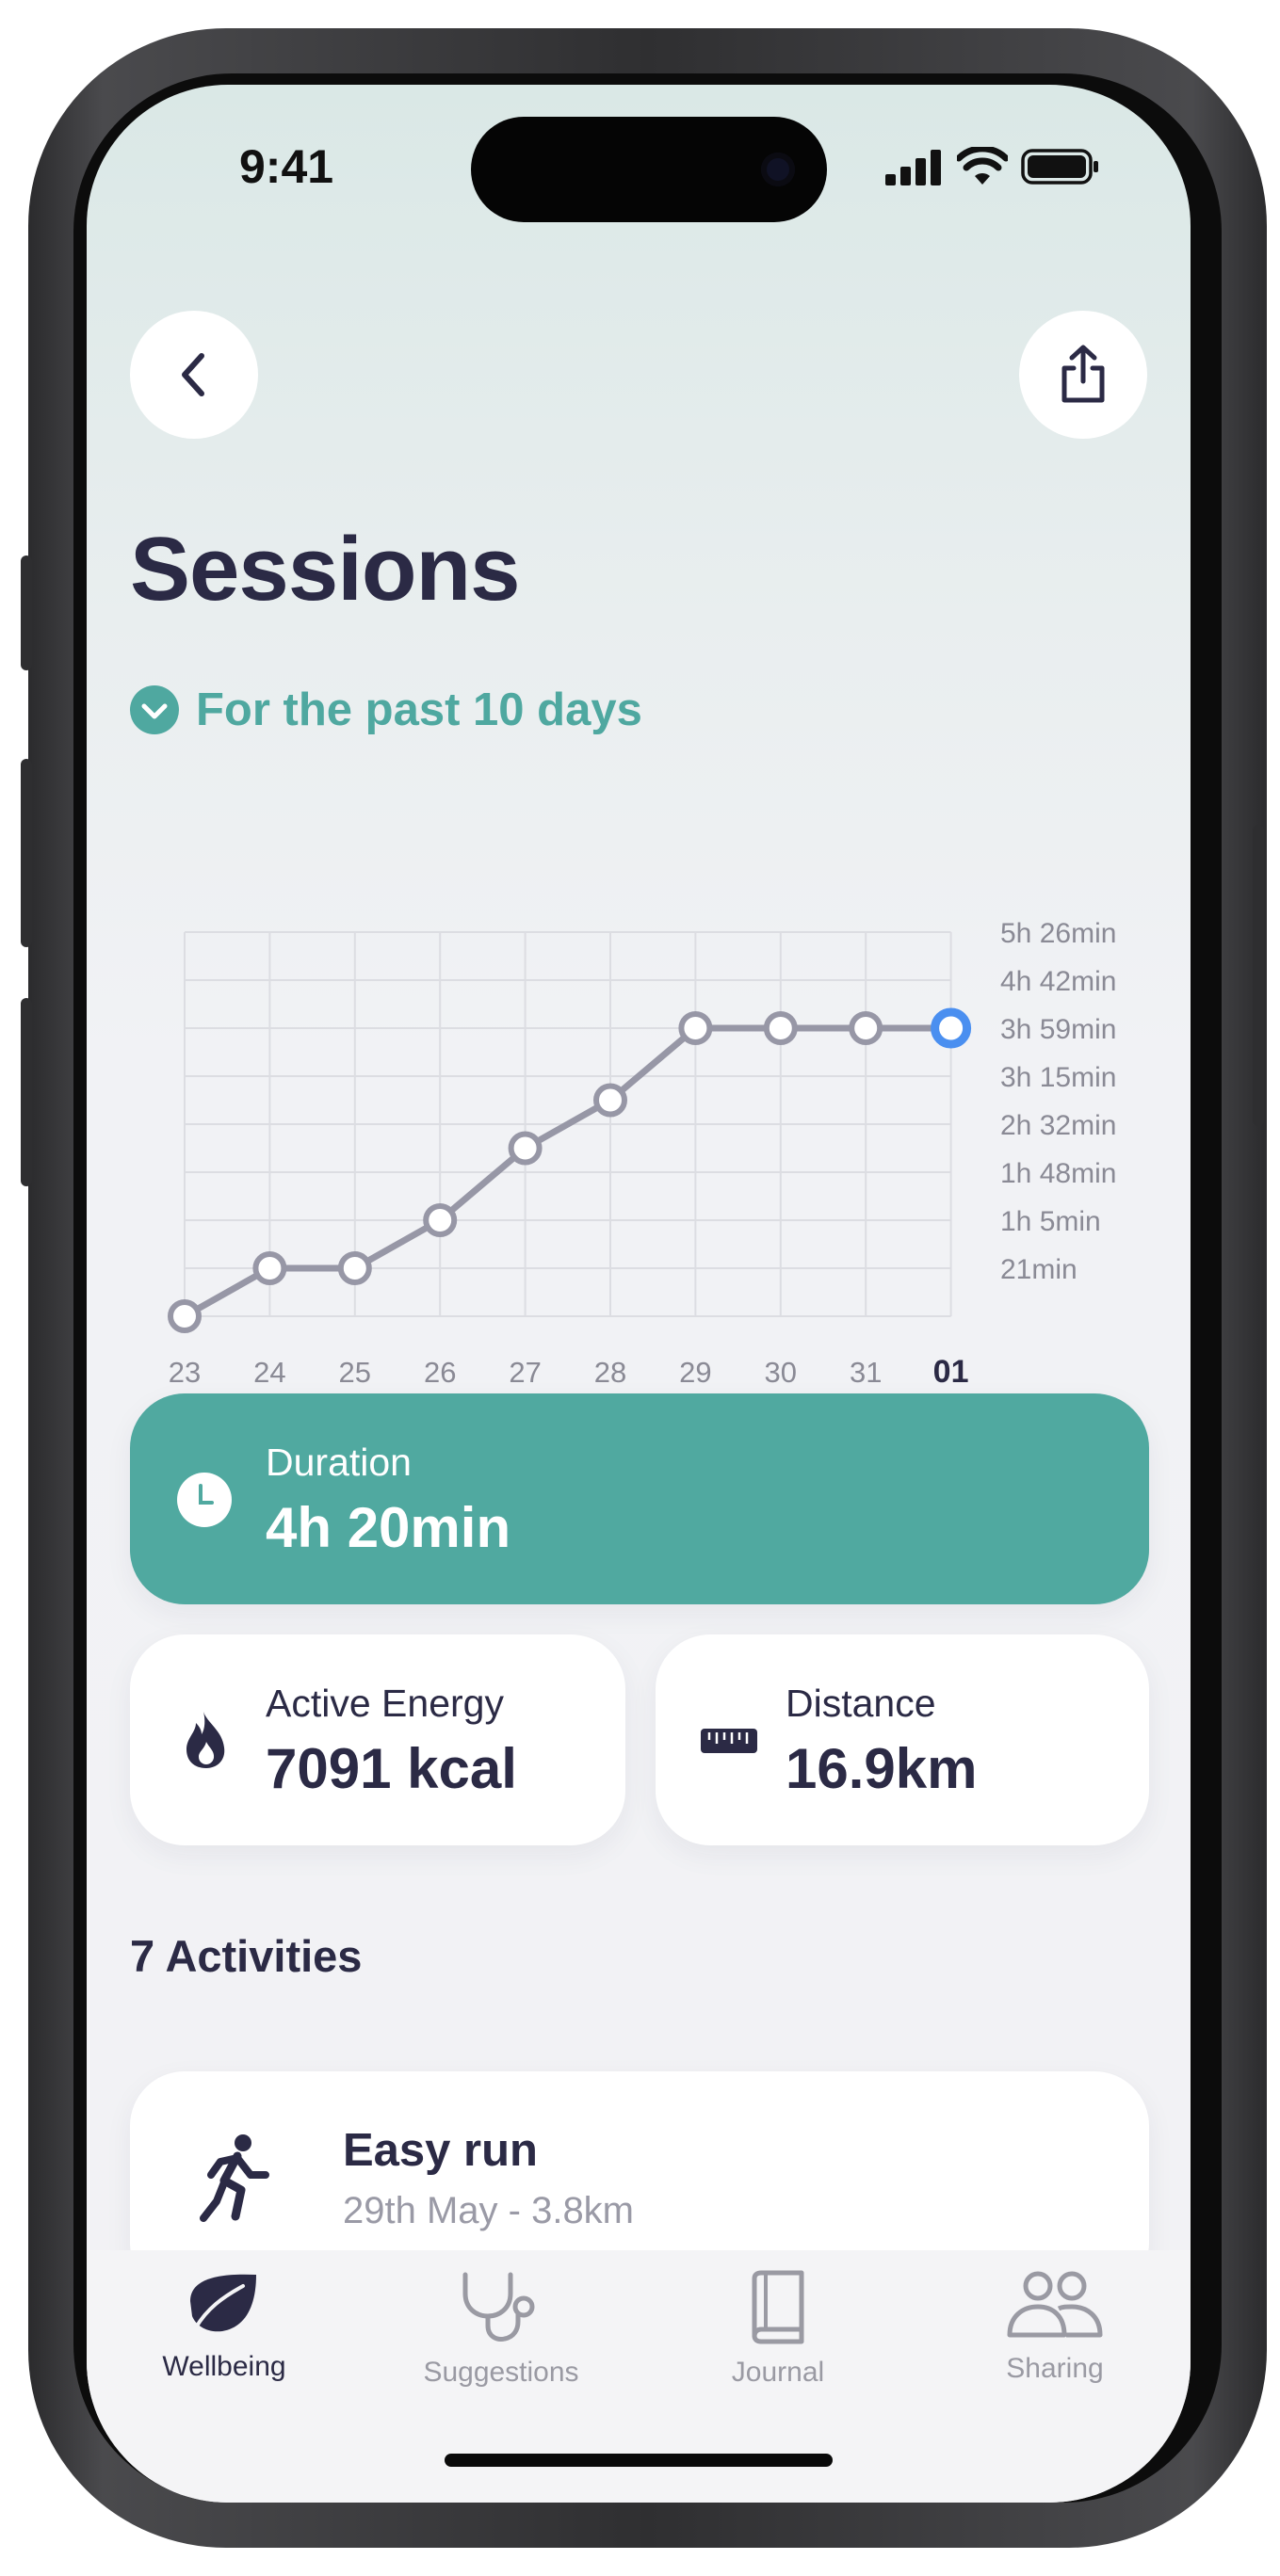  What do you see at coordinates (649, 169) in the screenshot?
I see `dynamic-island` at bounding box center [649, 169].